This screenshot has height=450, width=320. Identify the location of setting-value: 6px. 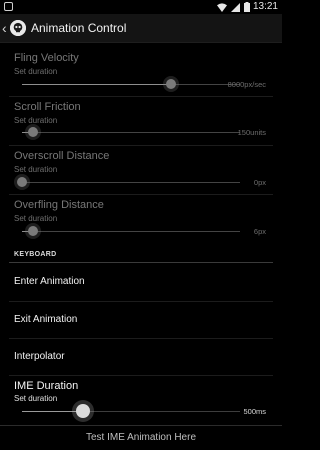
(259, 231).